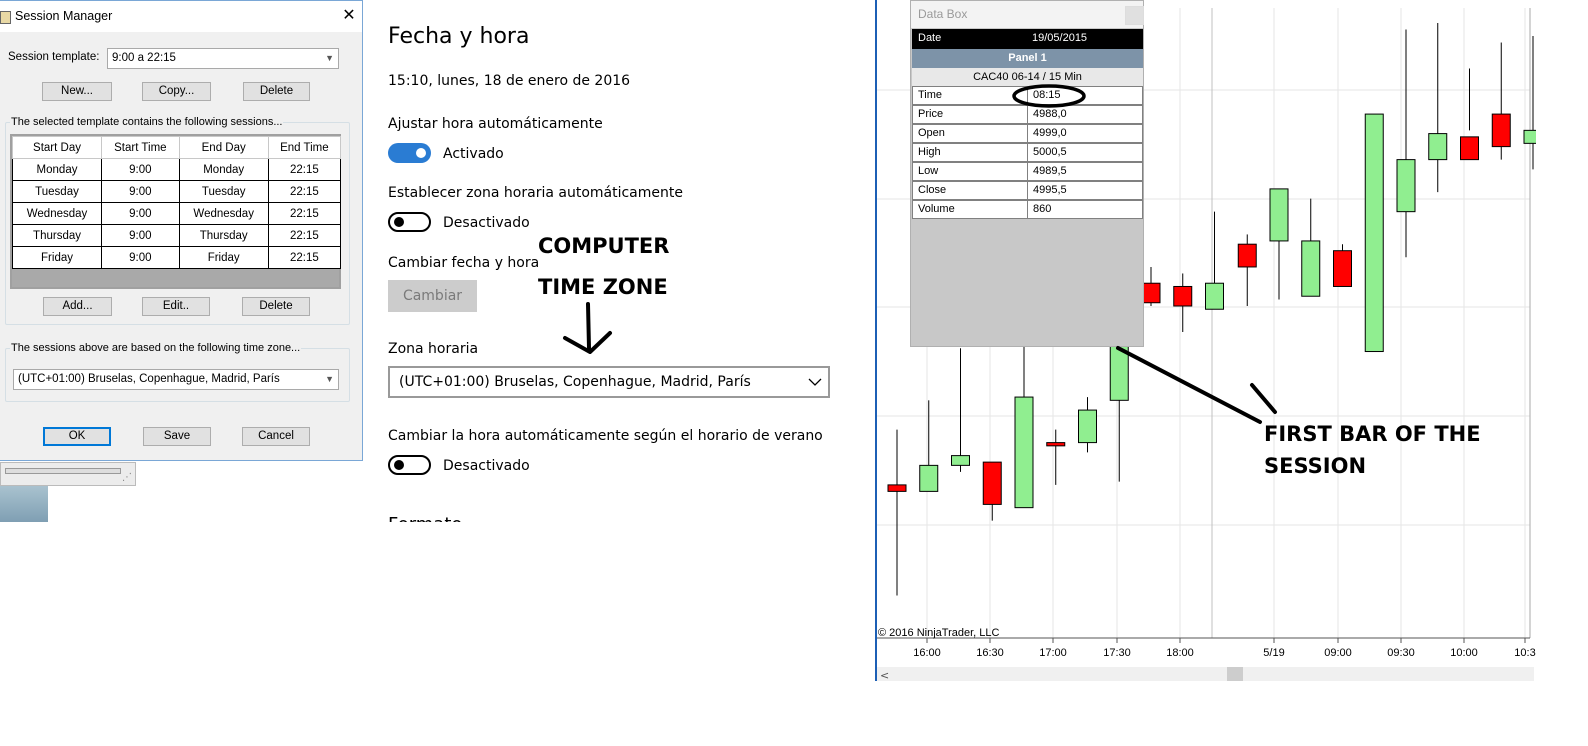 This screenshot has width=1588, height=746. What do you see at coordinates (930, 38) in the screenshot?
I see `date-label: Date` at bounding box center [930, 38].